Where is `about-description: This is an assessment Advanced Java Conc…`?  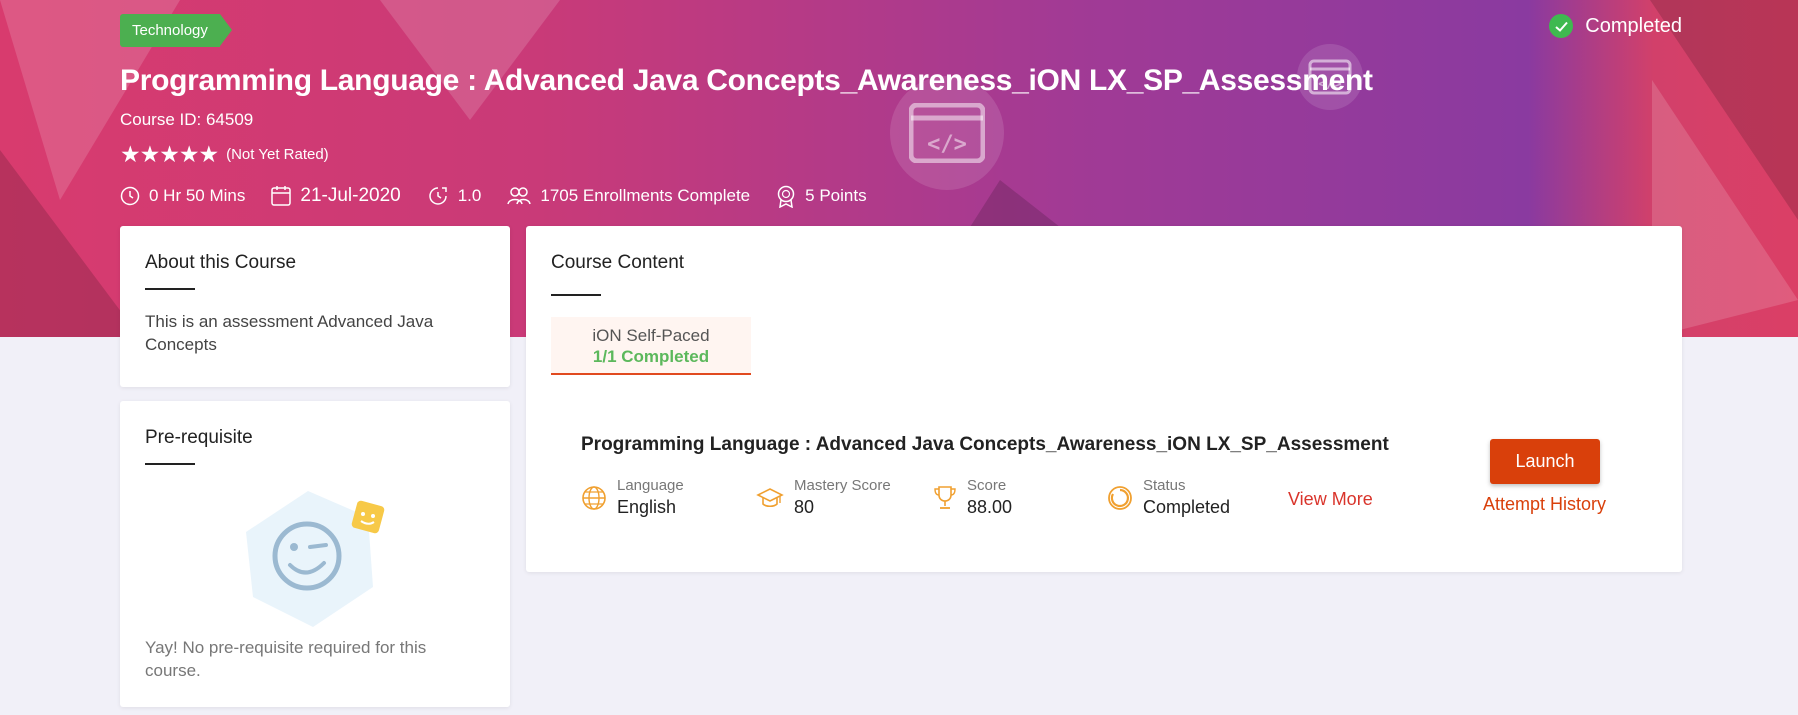
about-description: This is an assessment Advanced Java Conc… is located at coordinates (289, 333).